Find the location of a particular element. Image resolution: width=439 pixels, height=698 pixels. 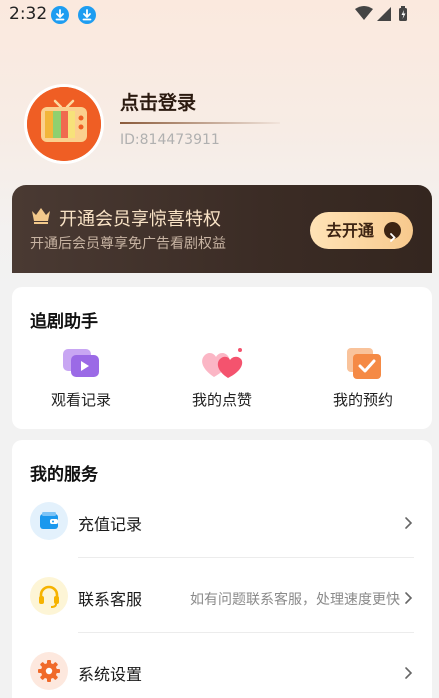

tv-icon is located at coordinates (64, 124).